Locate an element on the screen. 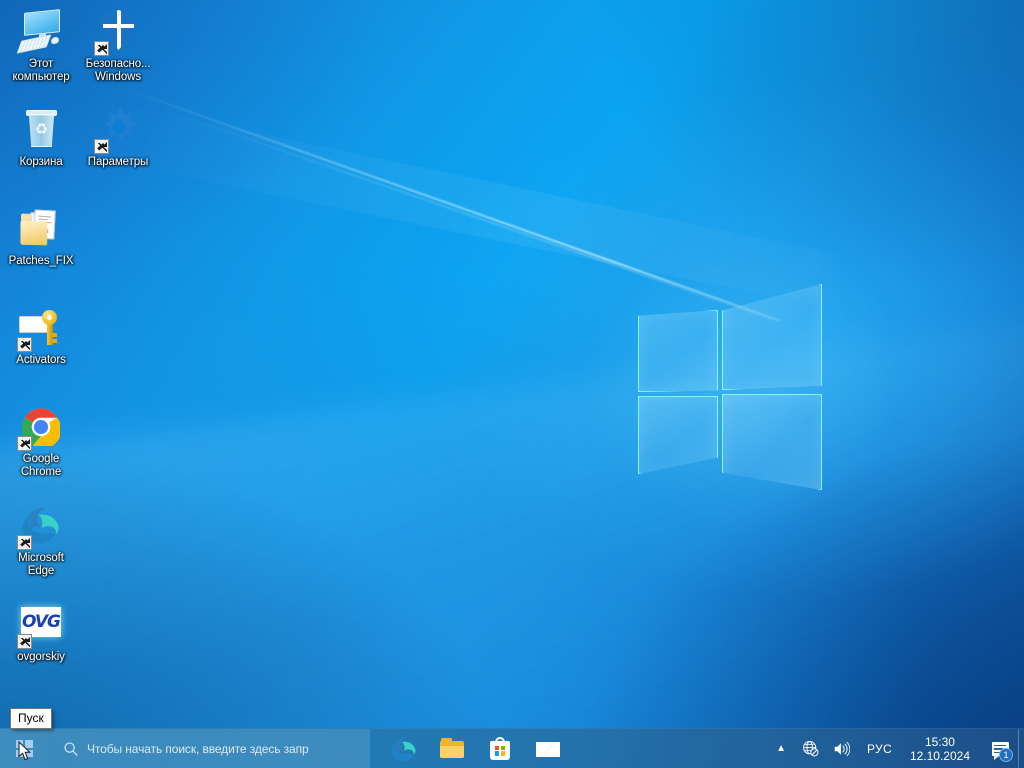 Image resolution: width=1024 pixels, height=768 pixels. tray-network-globe-no-internet-icon is located at coordinates (810, 748).